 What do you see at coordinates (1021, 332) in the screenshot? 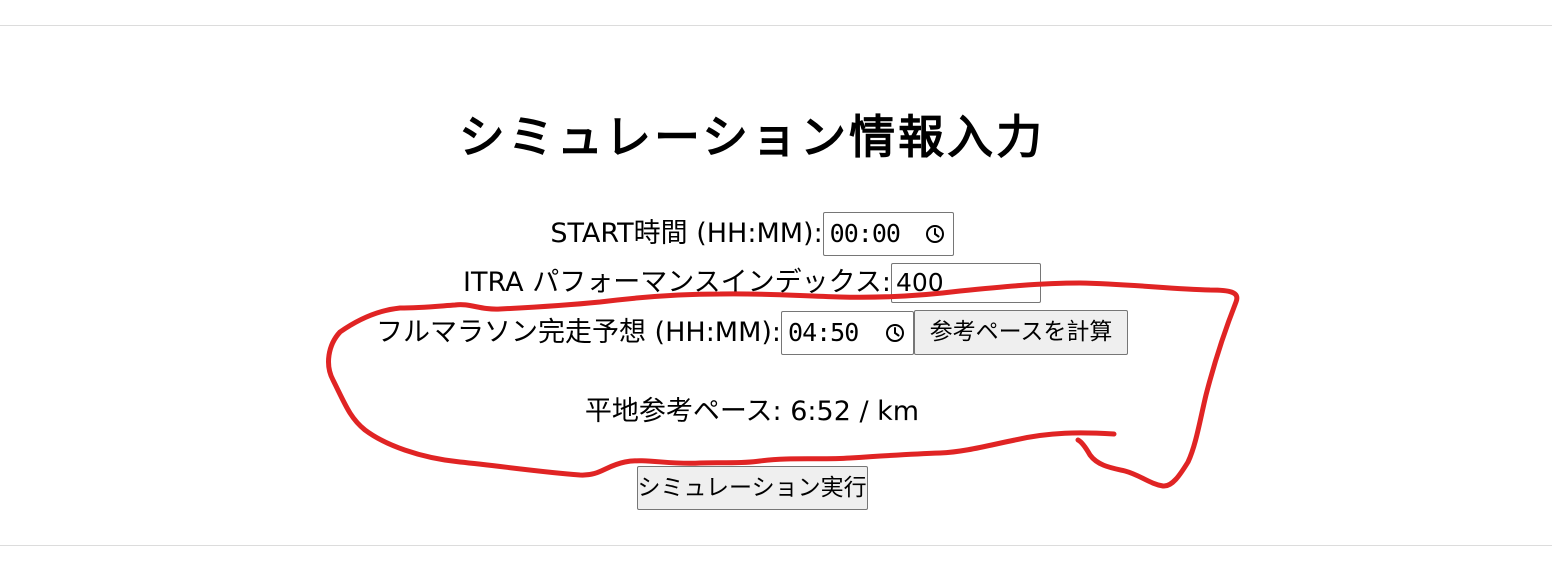
I see `calc-pace-button: 参考ペースを計算` at bounding box center [1021, 332].